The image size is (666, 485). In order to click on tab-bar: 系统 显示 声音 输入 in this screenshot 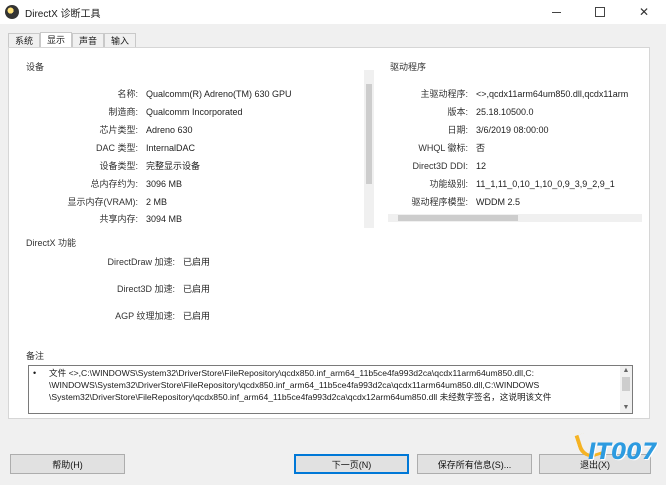, I will do `click(72, 40)`.